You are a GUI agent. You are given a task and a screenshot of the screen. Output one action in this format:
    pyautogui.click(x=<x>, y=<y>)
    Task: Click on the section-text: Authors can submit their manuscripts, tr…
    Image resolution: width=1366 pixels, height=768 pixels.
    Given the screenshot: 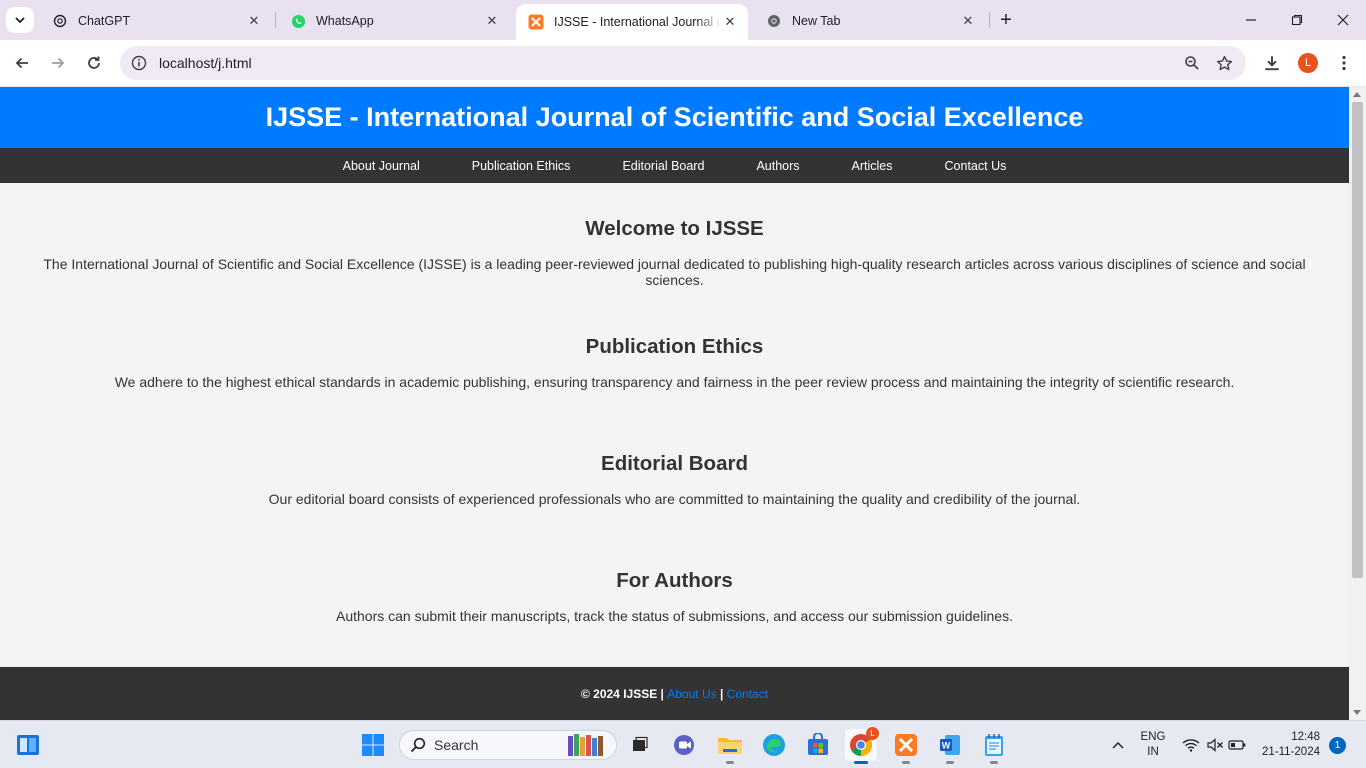 What is the action you would take?
    pyautogui.click(x=674, y=616)
    